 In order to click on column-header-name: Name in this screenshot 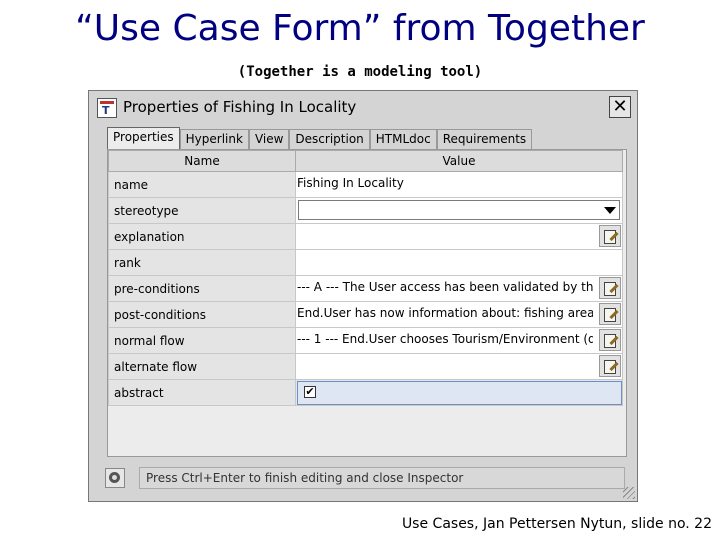, I will do `click(202, 161)`.